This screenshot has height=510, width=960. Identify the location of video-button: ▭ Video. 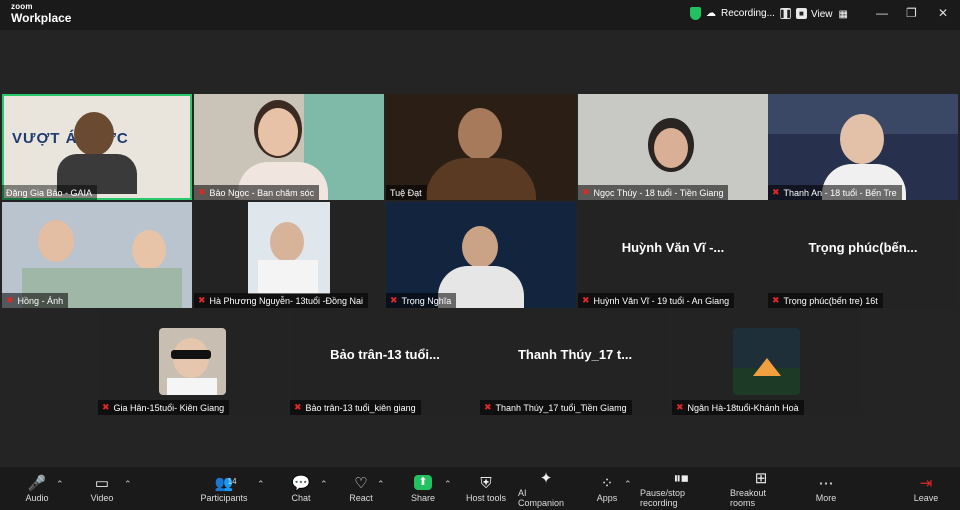
(102, 488).